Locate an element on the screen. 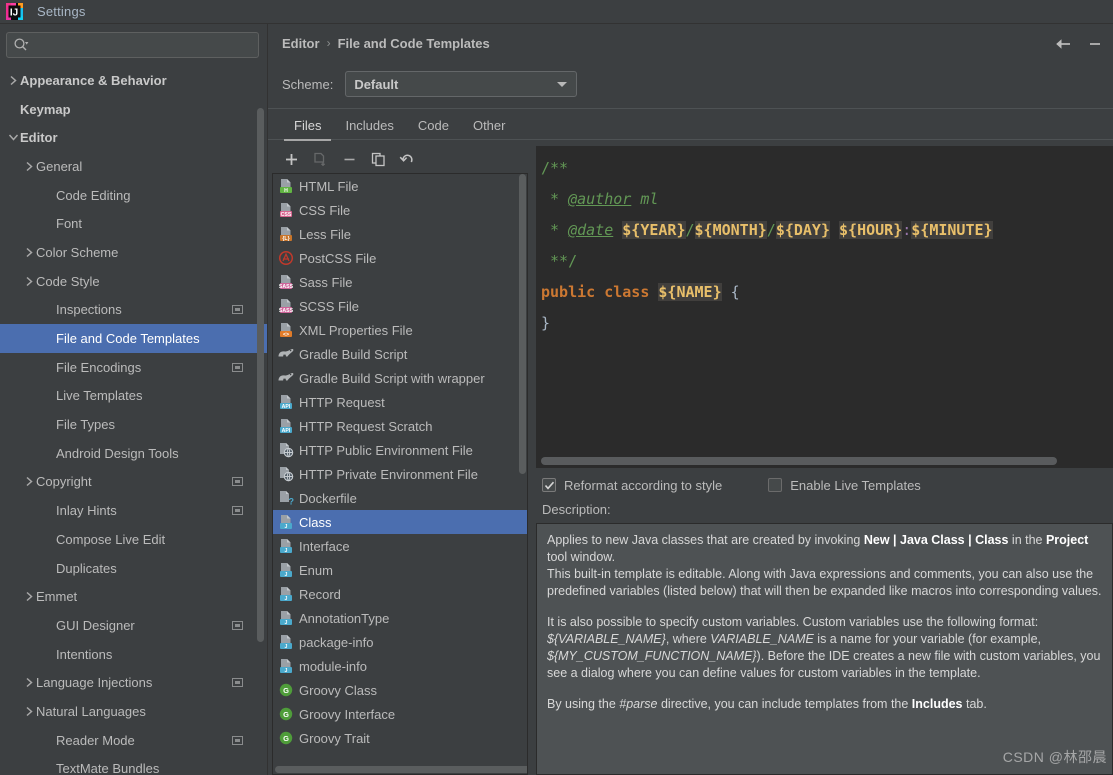  template-list-item: G Groovy Class is located at coordinates (400, 690).